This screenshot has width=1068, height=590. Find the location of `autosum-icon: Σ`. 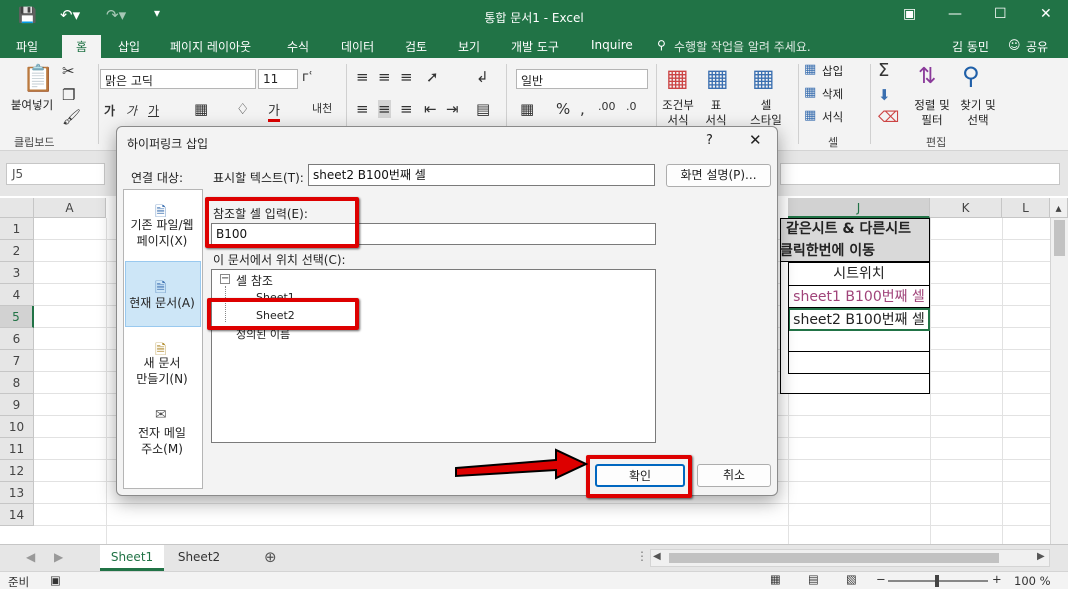

autosum-icon: Σ is located at coordinates (883, 70).